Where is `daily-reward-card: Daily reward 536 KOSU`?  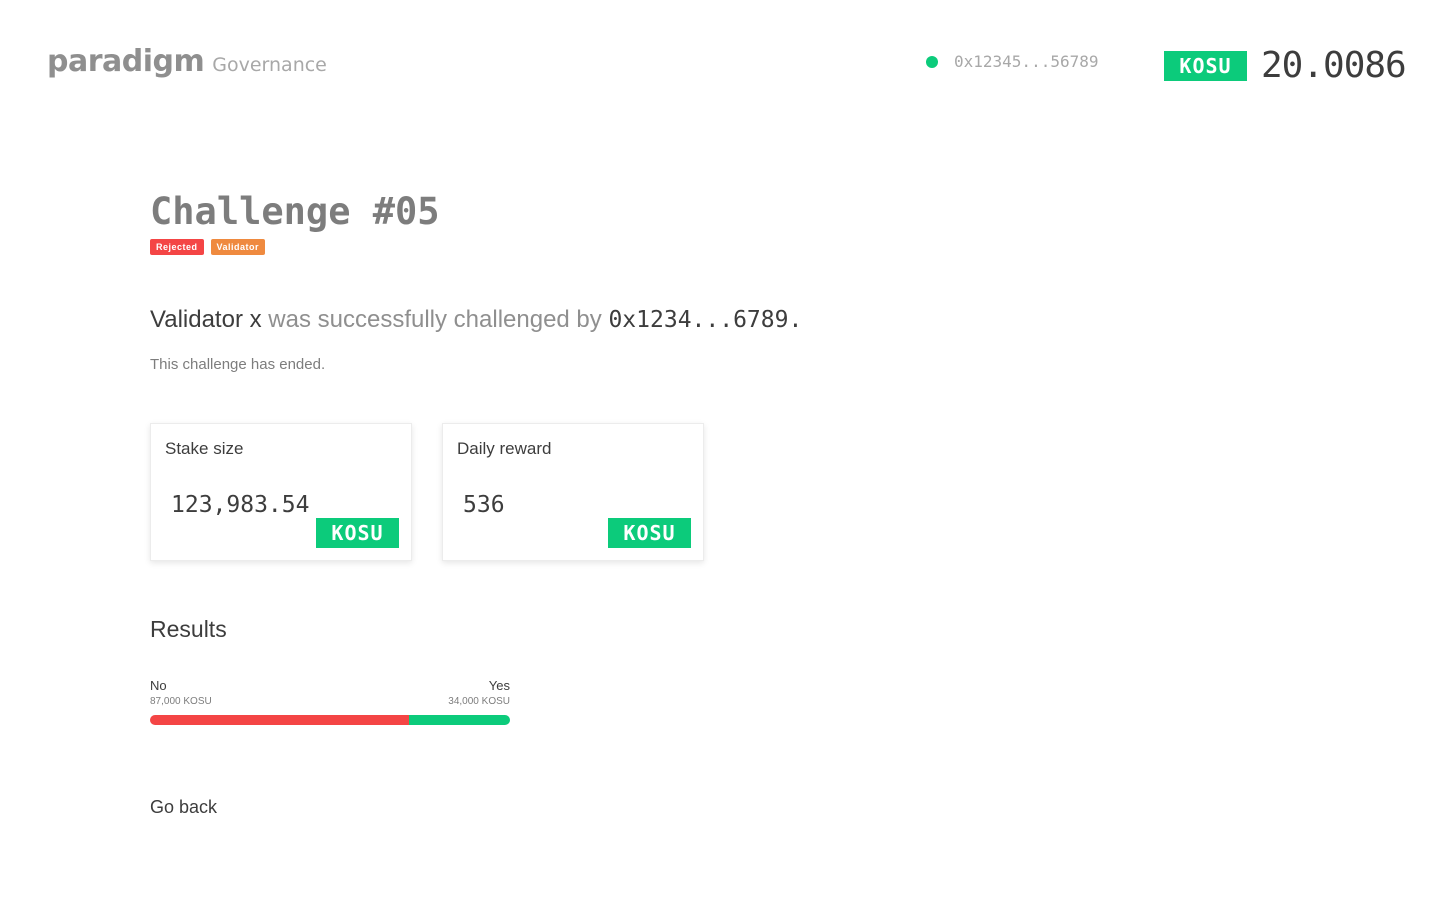 daily-reward-card: Daily reward 536 KOSU is located at coordinates (573, 492).